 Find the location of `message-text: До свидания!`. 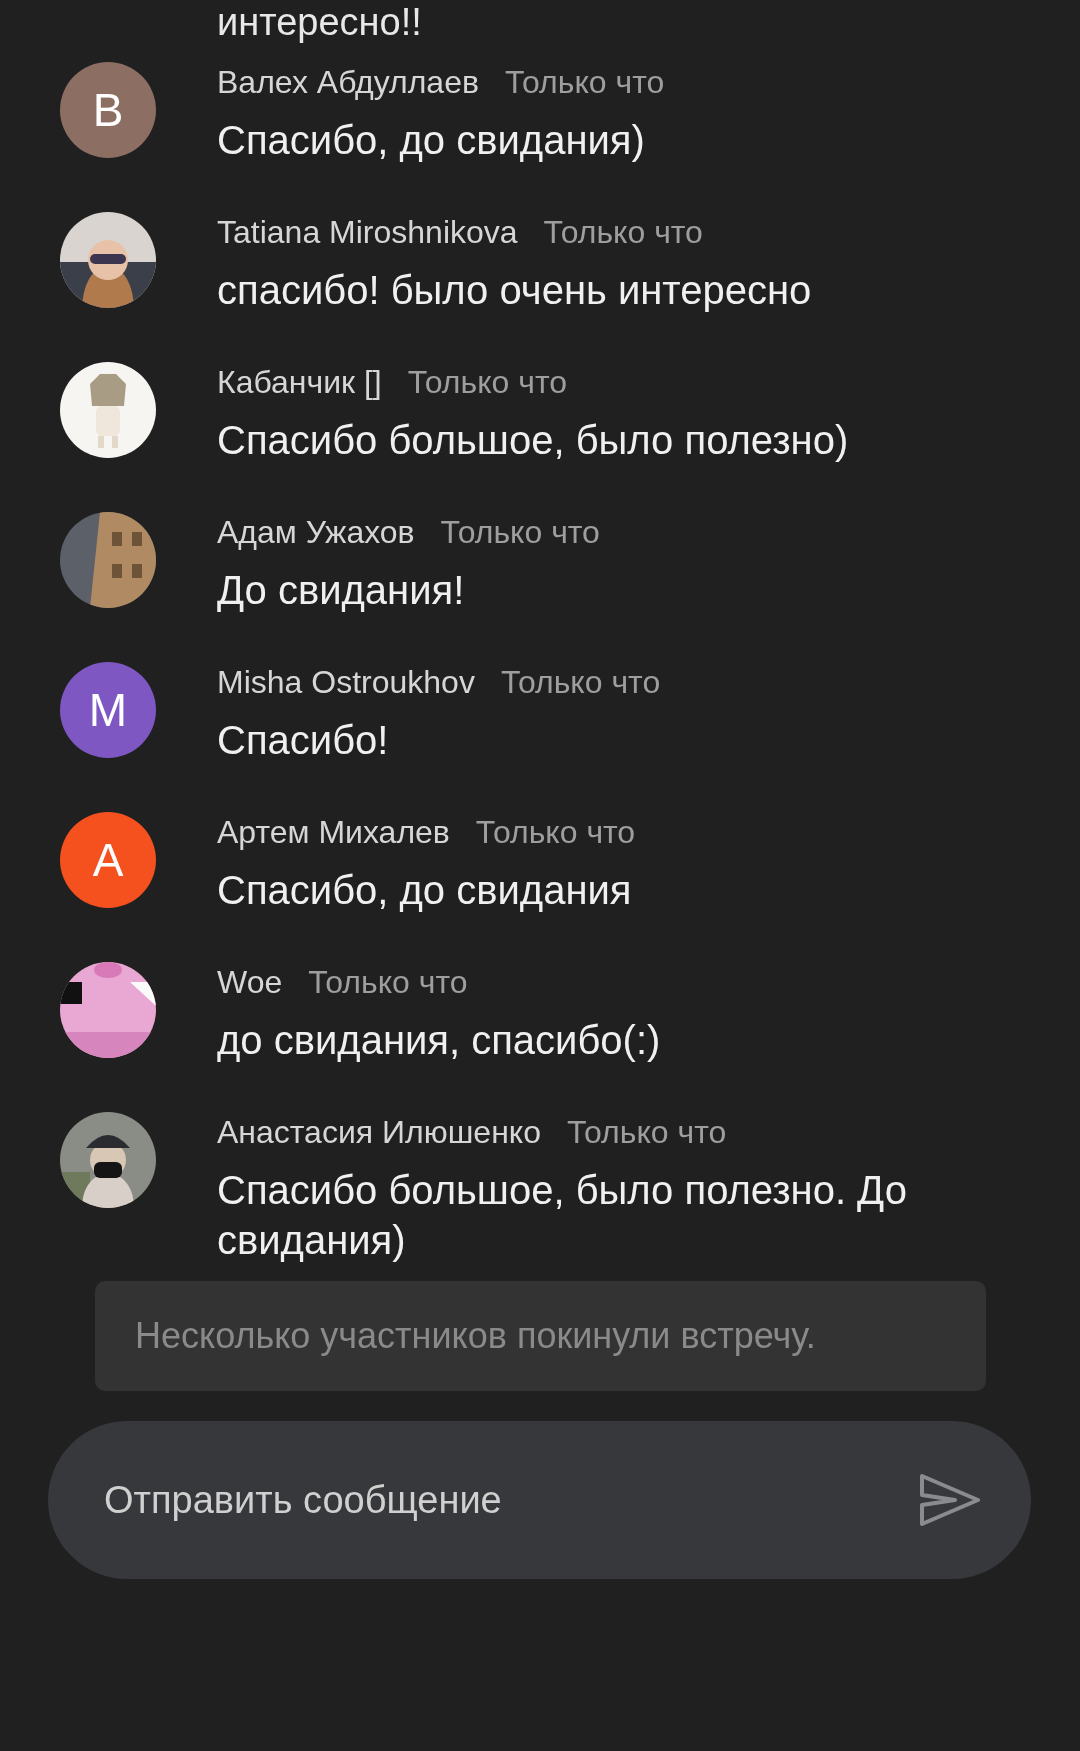

message-text: До свидания! is located at coordinates (341, 590).